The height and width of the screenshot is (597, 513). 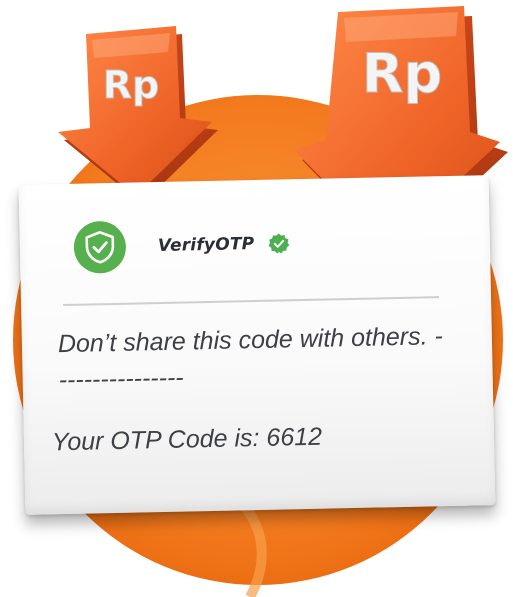 What do you see at coordinates (100, 247) in the screenshot?
I see `shield-check-icon` at bounding box center [100, 247].